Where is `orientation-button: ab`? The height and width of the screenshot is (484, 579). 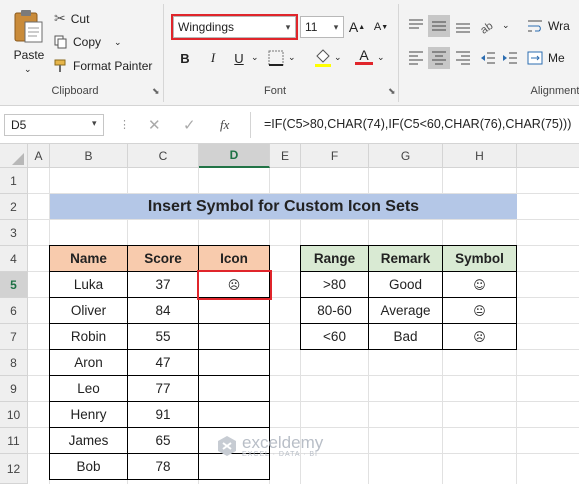
orientation-button: ab is located at coordinates (489, 27).